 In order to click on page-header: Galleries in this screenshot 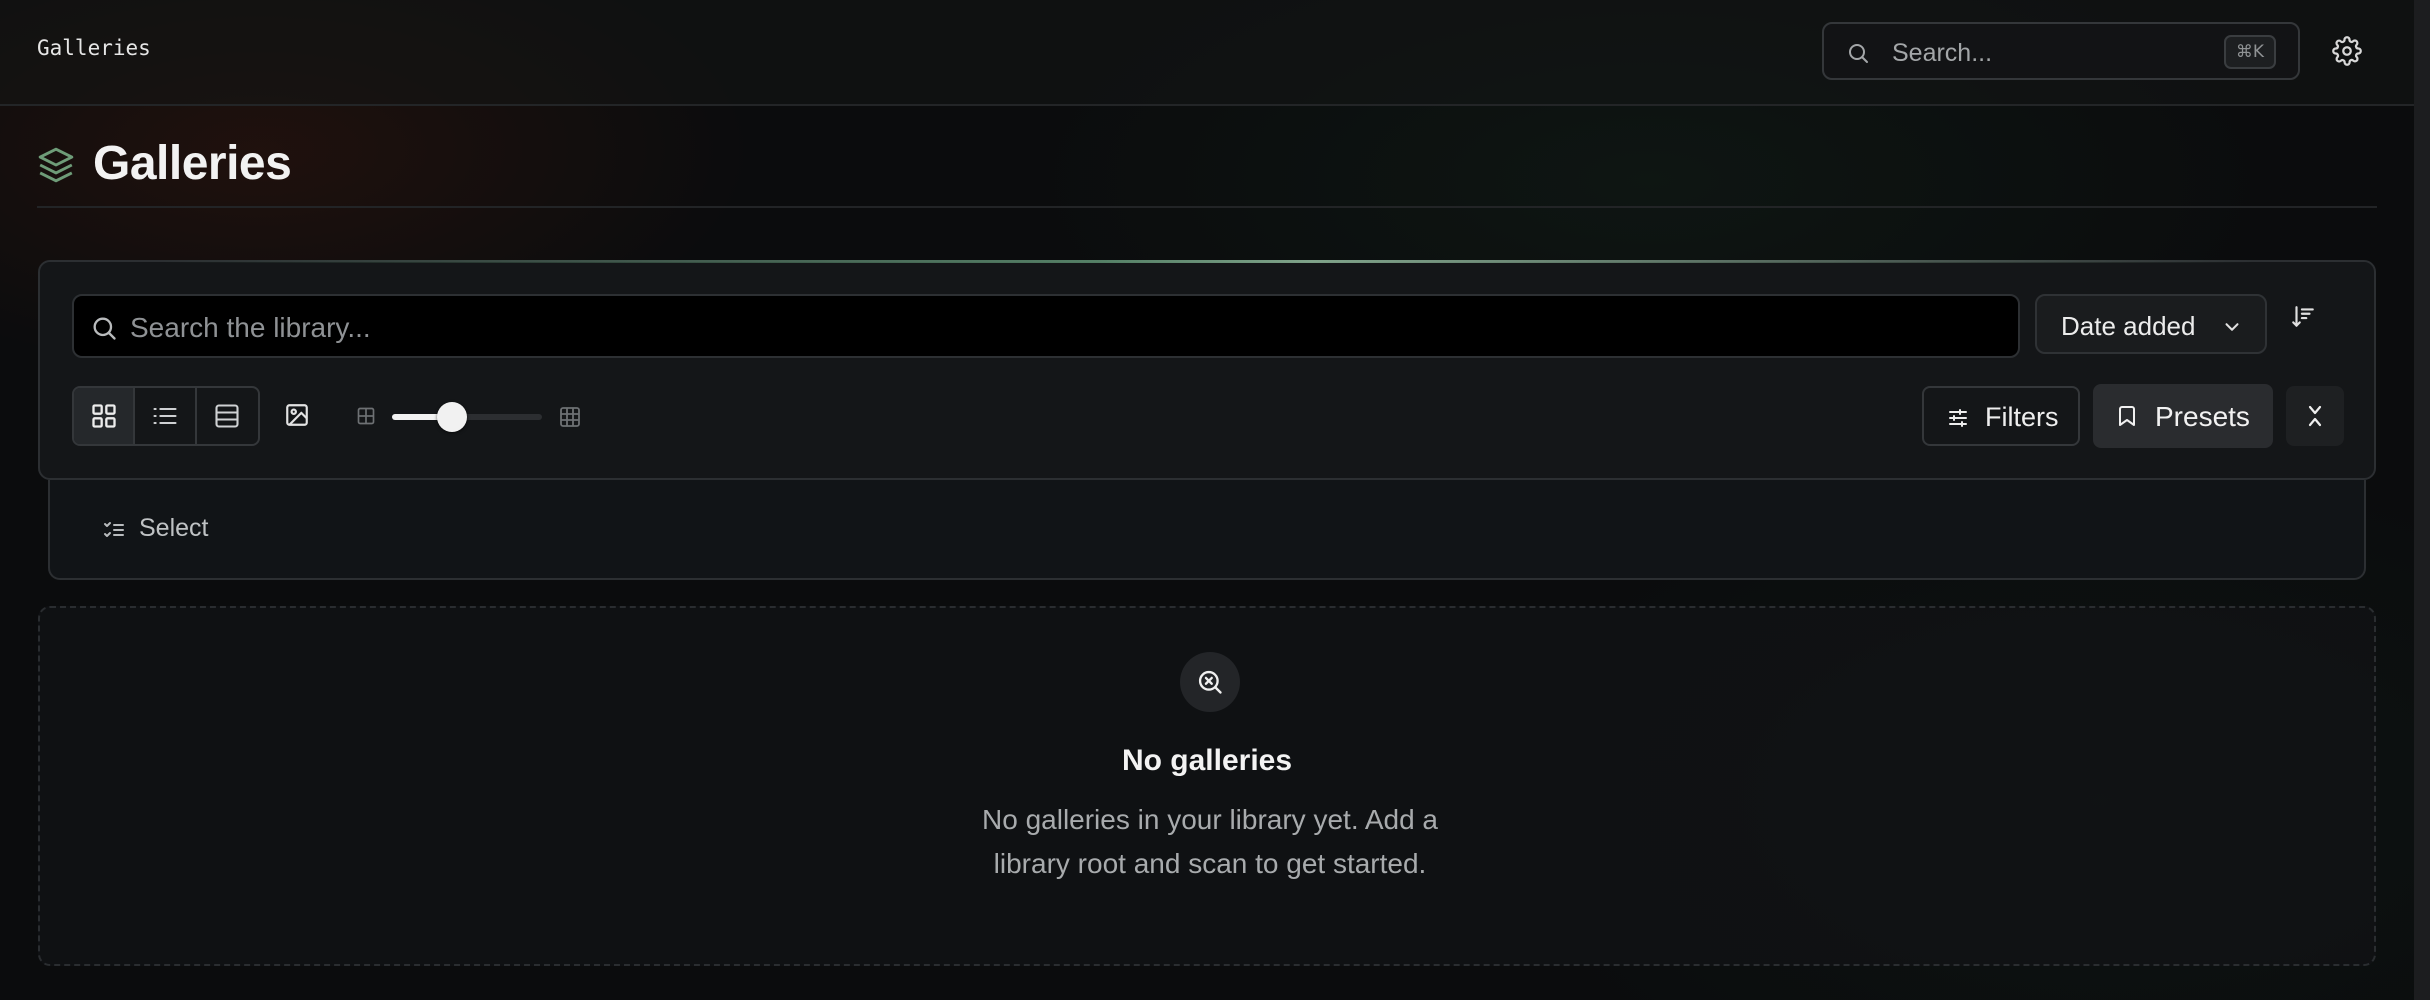, I will do `click(1207, 170)`.